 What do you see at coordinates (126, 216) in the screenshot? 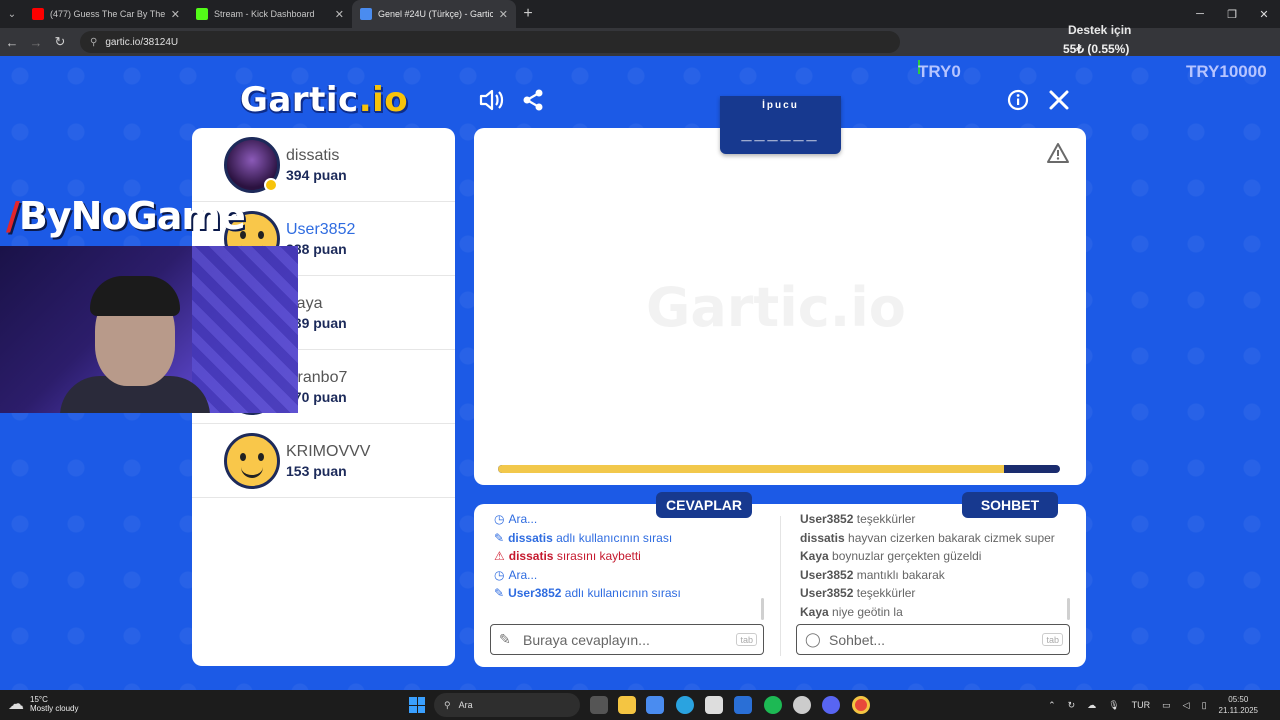
I see `streamer-brand: /ByNoGame` at bounding box center [126, 216].